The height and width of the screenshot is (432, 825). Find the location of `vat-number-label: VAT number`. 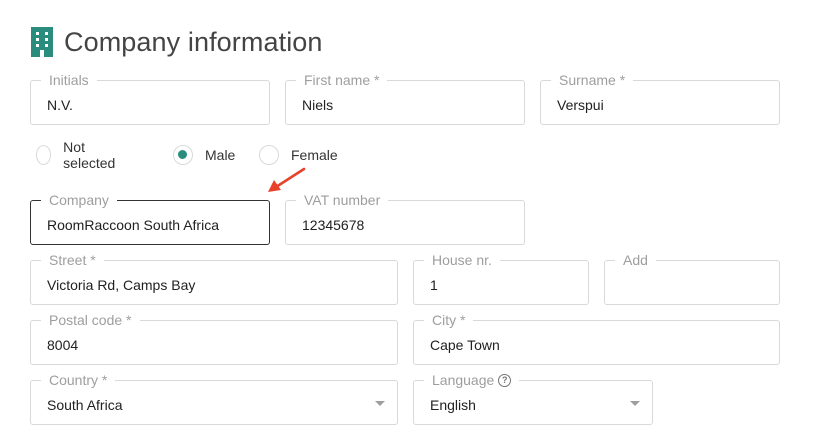

vat-number-label: VAT number is located at coordinates (342, 200).